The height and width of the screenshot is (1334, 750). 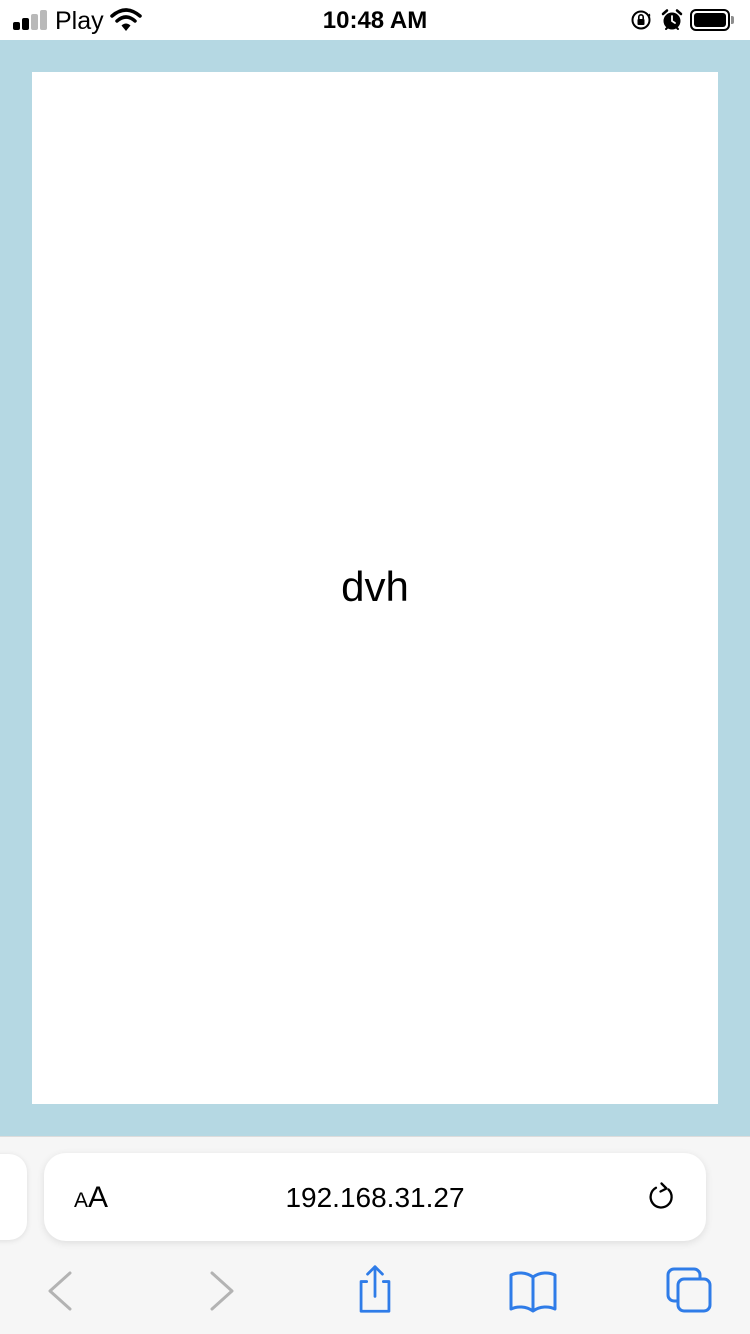 I want to click on battery-icon, so click(x=712, y=20).